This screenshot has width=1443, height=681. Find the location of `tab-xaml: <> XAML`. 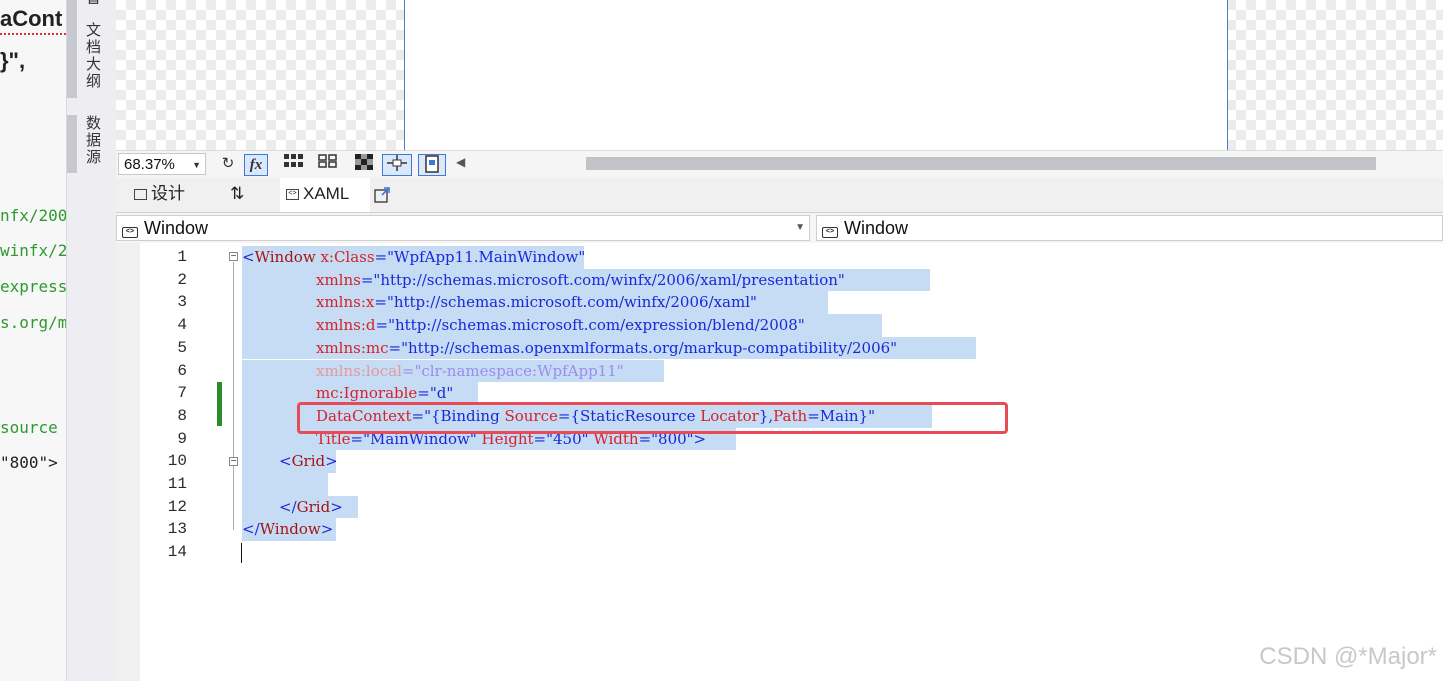

tab-xaml: <> XAML is located at coordinates (325, 195).